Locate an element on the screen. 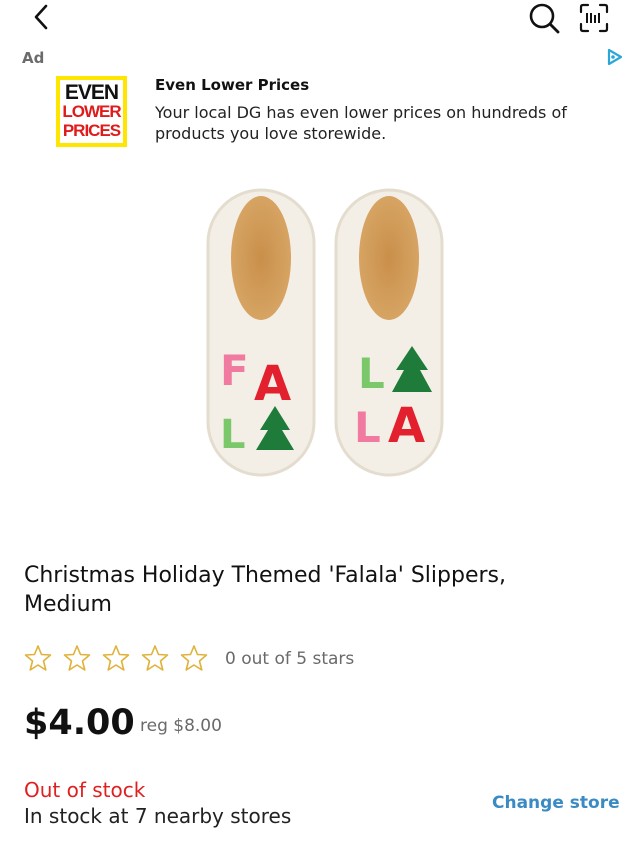 The width and height of the screenshot is (640, 853). stock-status: Out of stock is located at coordinates (85, 790).